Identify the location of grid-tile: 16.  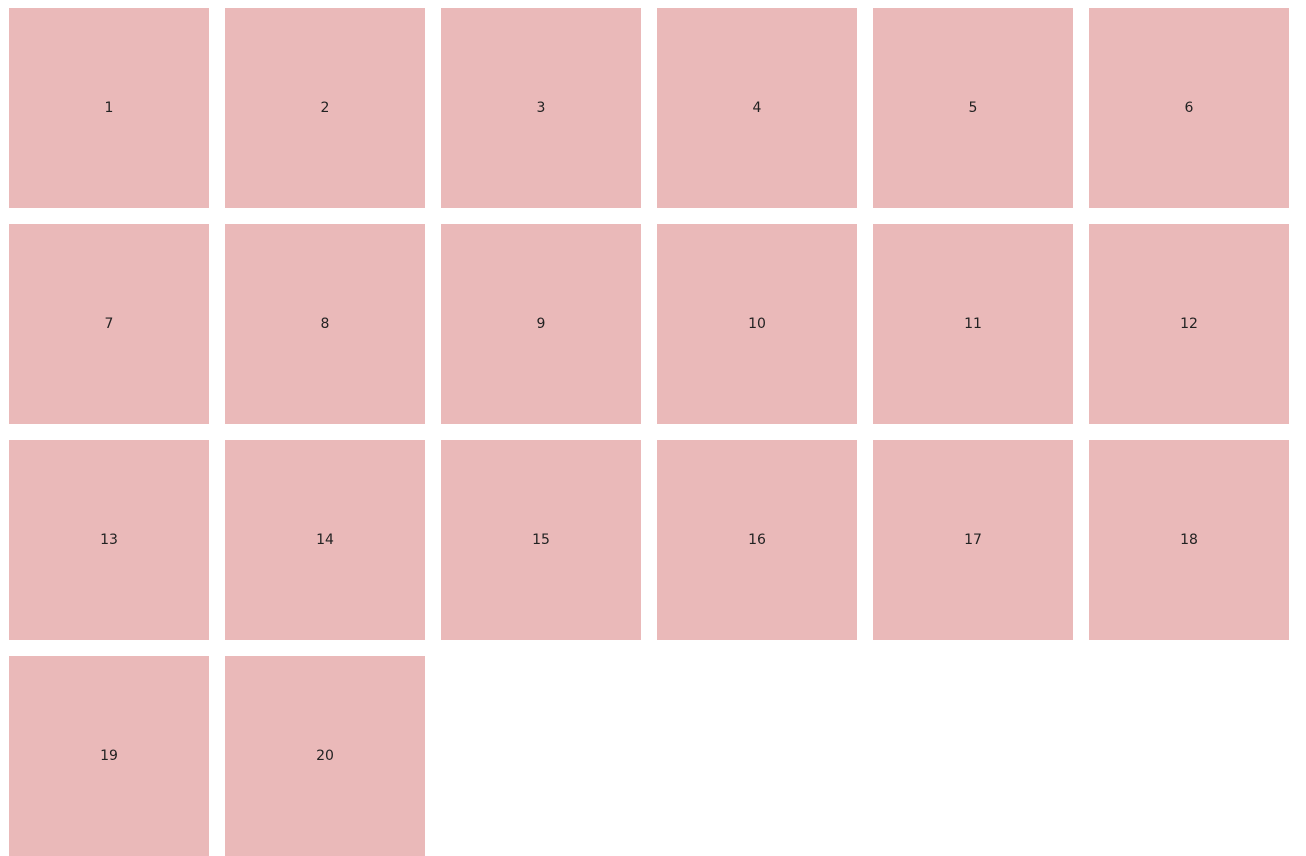
(757, 540).